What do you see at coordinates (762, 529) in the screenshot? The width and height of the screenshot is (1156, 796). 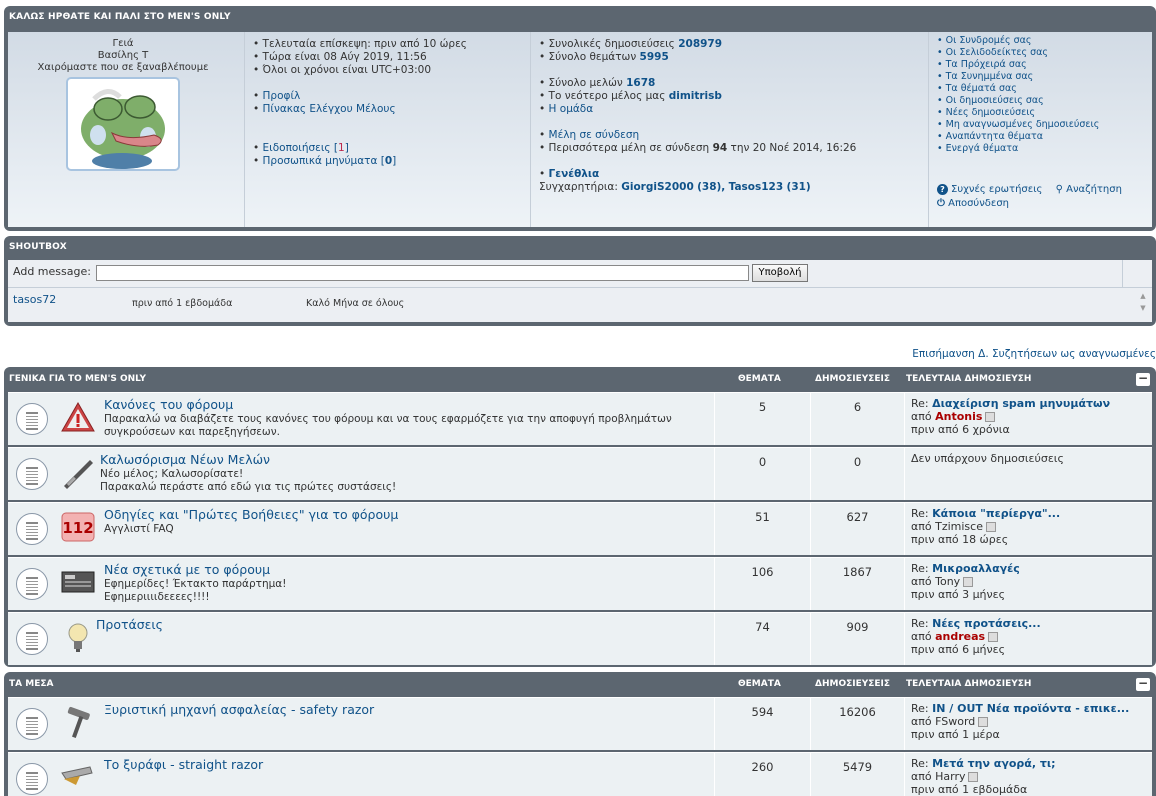 I see `topics-count: 51` at bounding box center [762, 529].